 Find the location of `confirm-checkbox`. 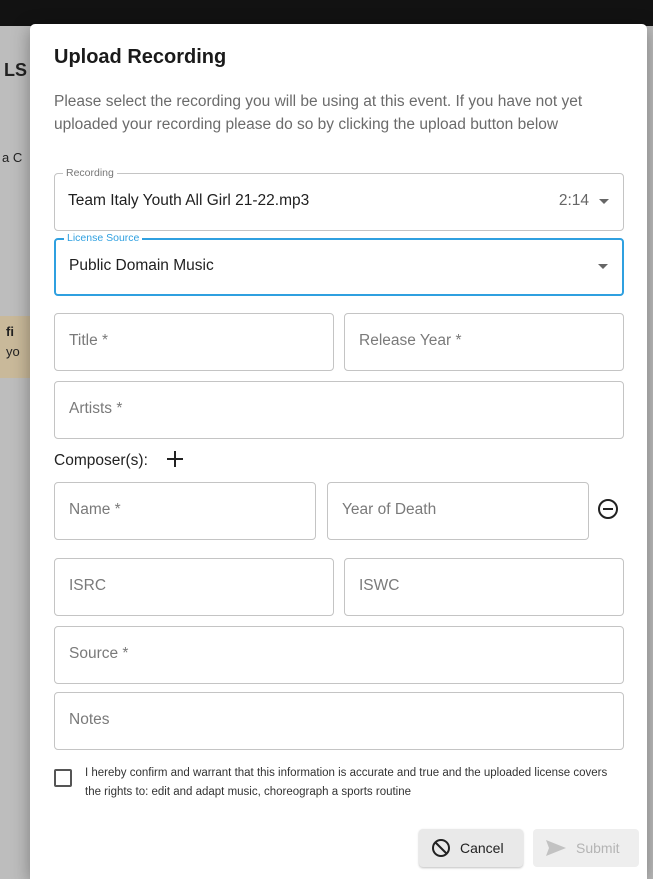

confirm-checkbox is located at coordinates (63, 778).